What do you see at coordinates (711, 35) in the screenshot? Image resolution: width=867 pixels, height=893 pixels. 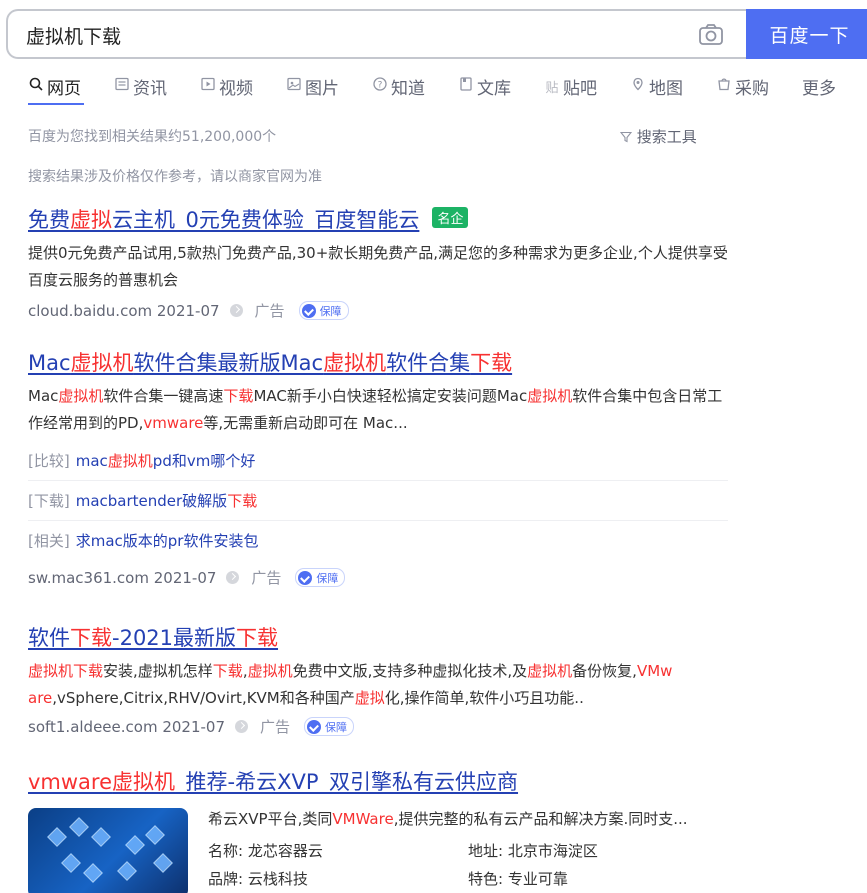 I see `camera-icon` at bounding box center [711, 35].